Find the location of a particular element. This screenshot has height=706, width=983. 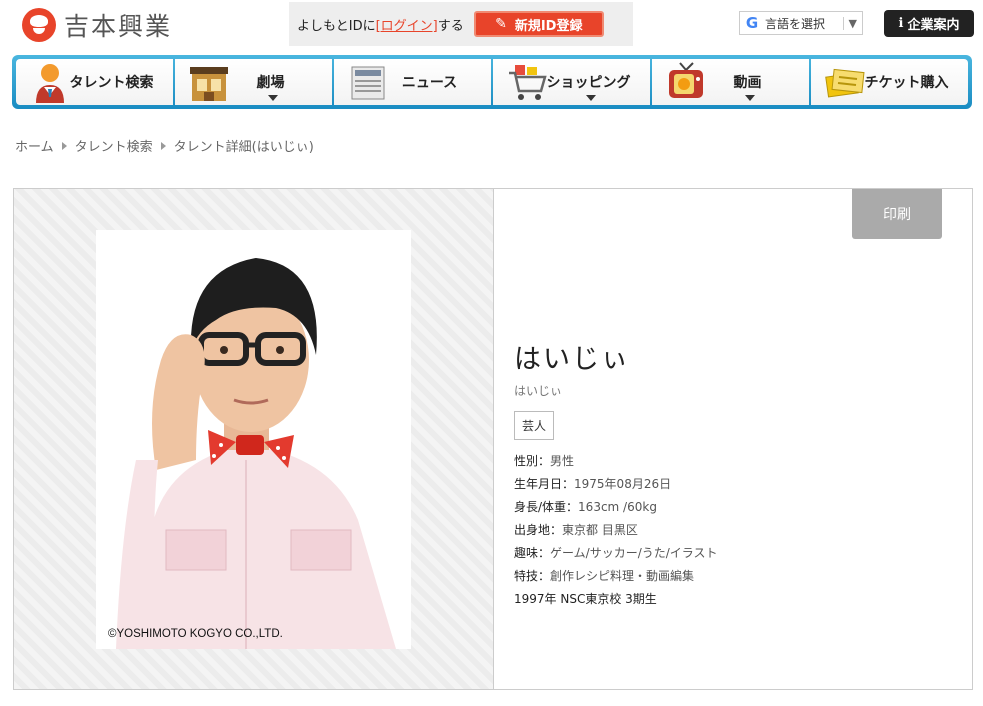

site-logo: 吉本興業 is located at coordinates (97, 25).